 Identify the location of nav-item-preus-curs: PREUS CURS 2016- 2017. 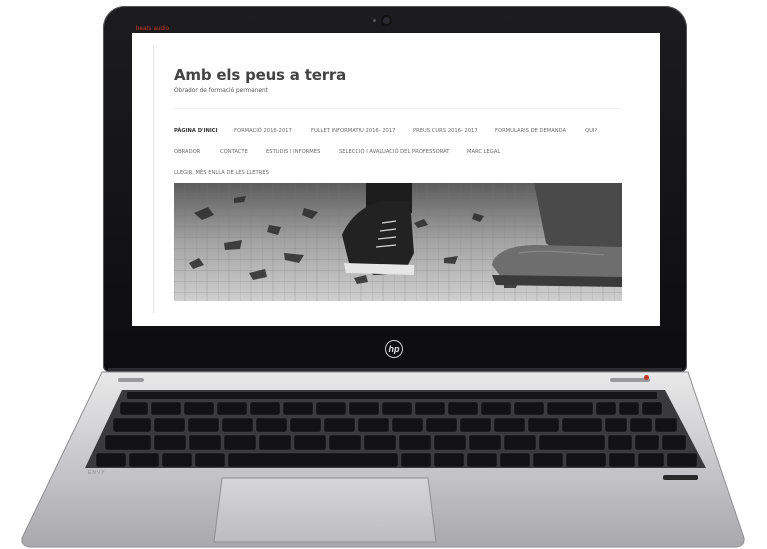
(445, 131).